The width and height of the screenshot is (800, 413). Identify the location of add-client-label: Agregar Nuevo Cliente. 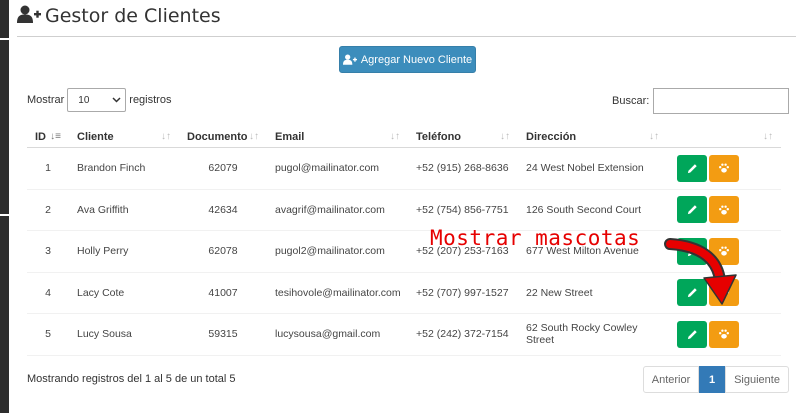
(416, 59).